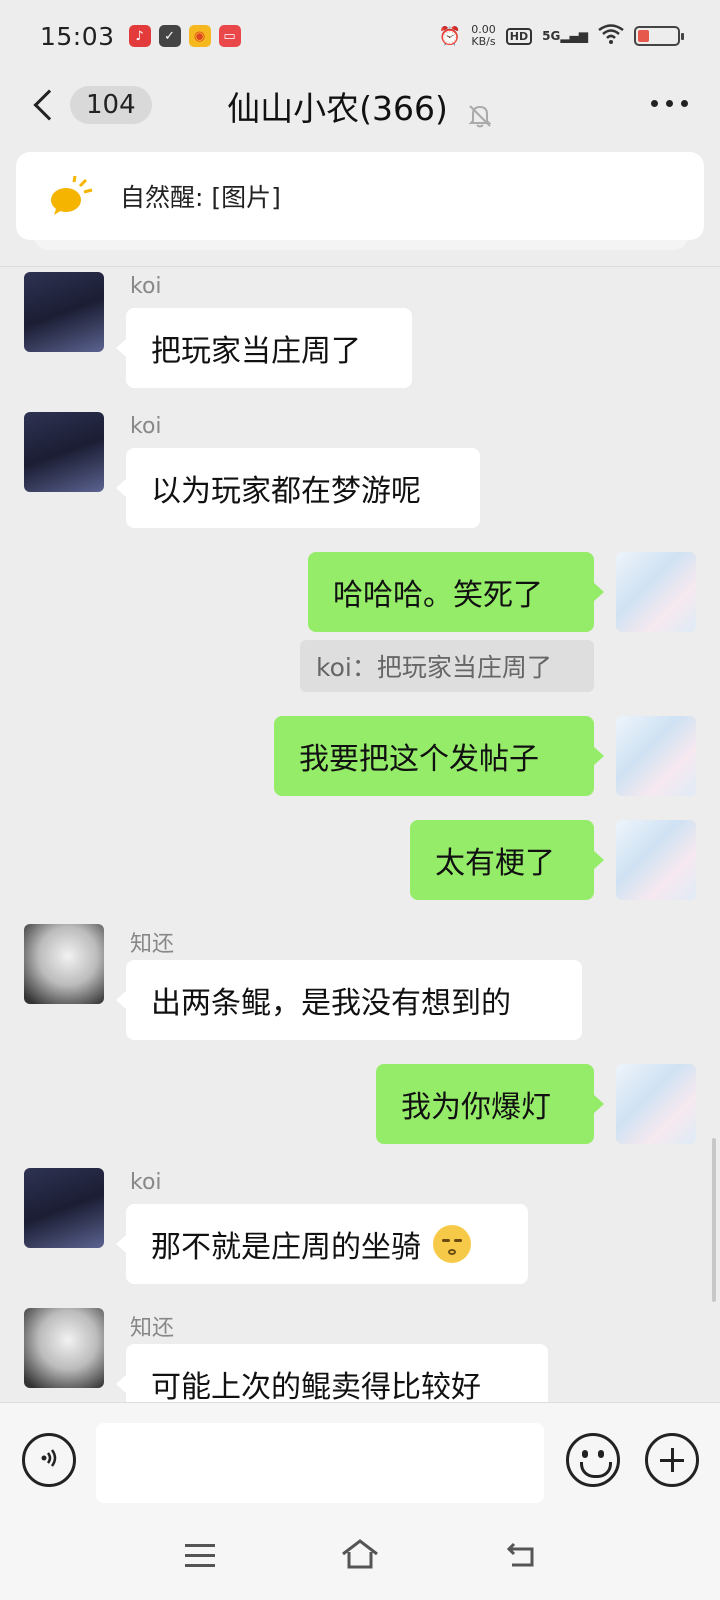 This screenshot has width=720, height=1600. What do you see at coordinates (452, 1252) in the screenshot?
I see `emoji-mouth` at bounding box center [452, 1252].